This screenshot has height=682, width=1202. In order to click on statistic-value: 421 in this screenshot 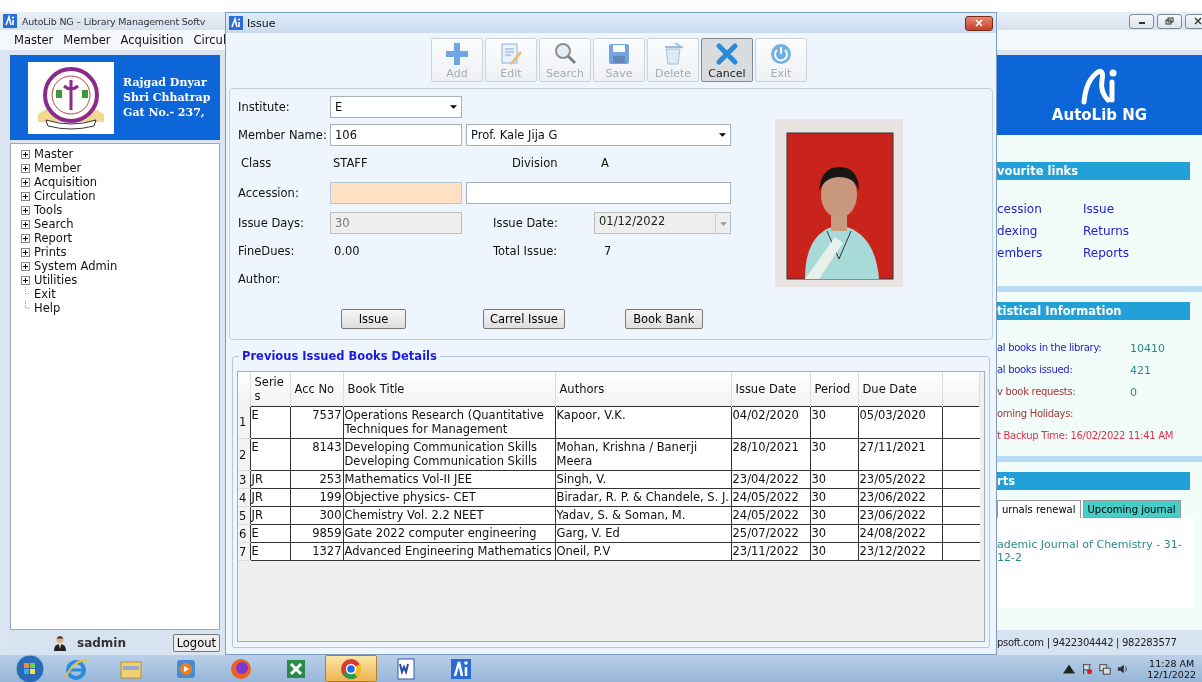, I will do `click(1140, 371)`.